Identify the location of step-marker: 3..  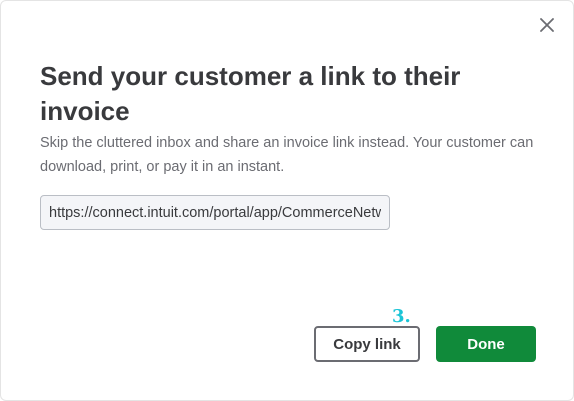
(401, 316).